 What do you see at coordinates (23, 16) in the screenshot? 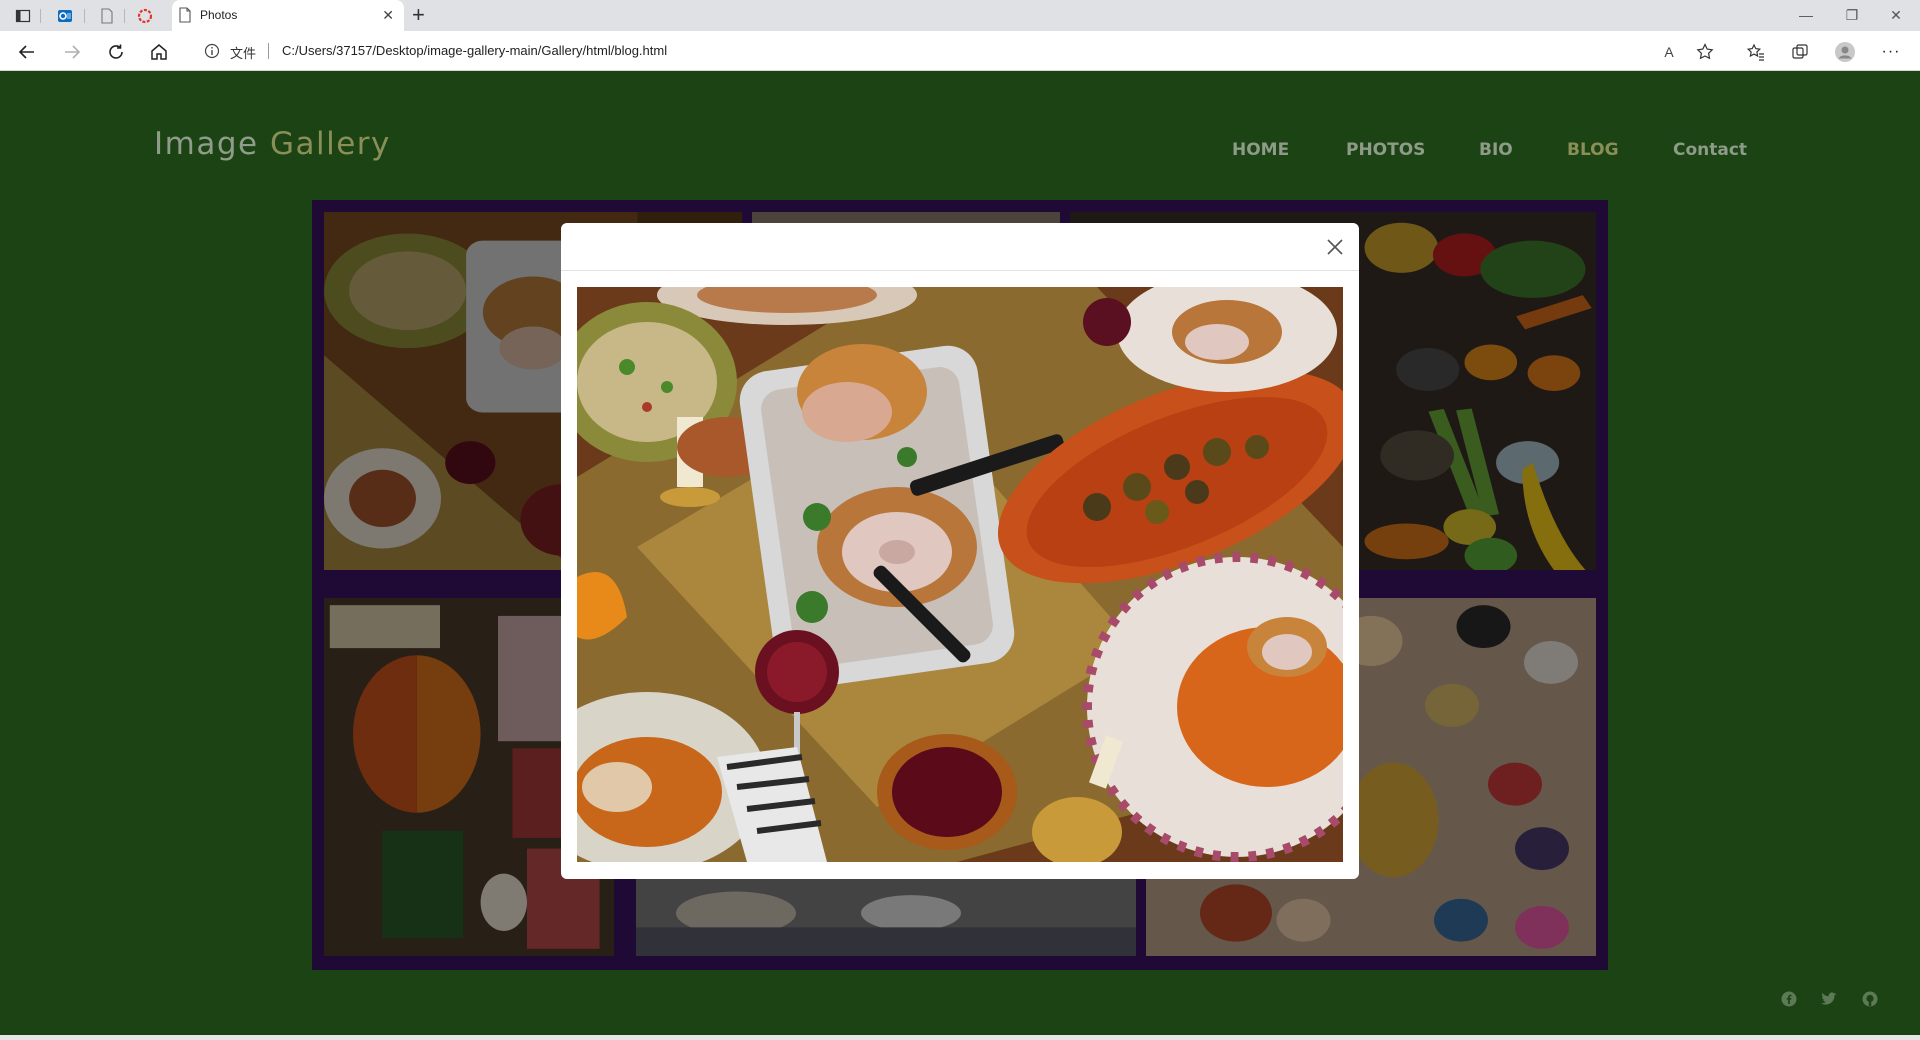
I see `tab-actions-icon` at bounding box center [23, 16].